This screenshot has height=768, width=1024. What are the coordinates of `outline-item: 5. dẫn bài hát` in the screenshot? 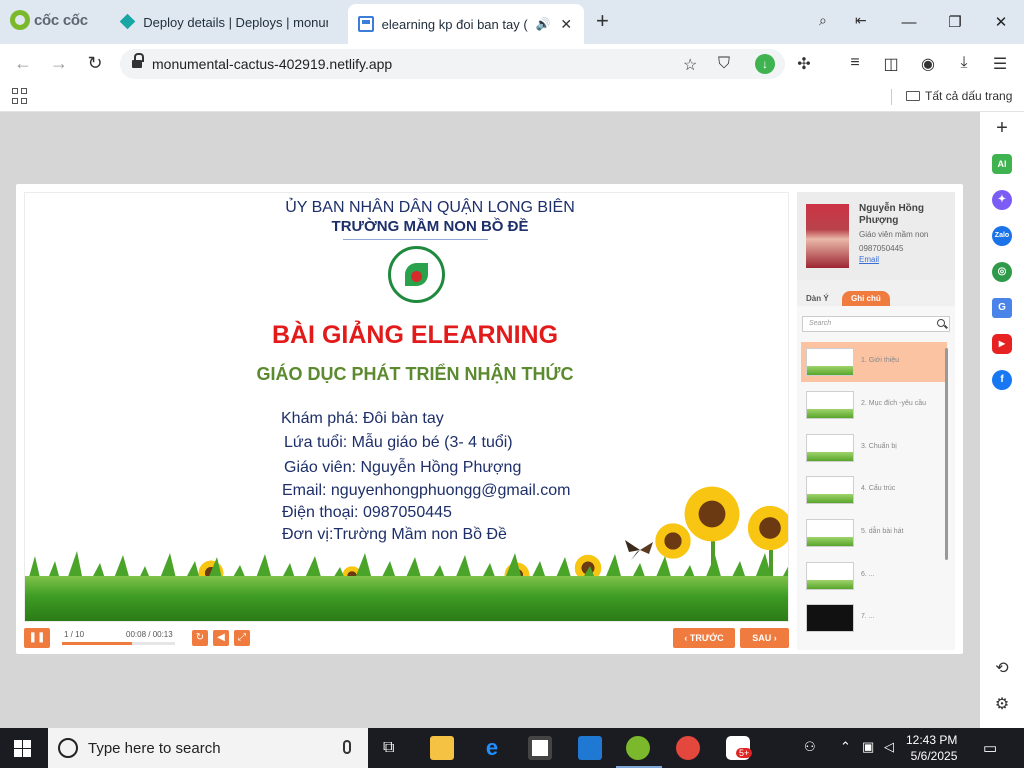 It's located at (874, 533).